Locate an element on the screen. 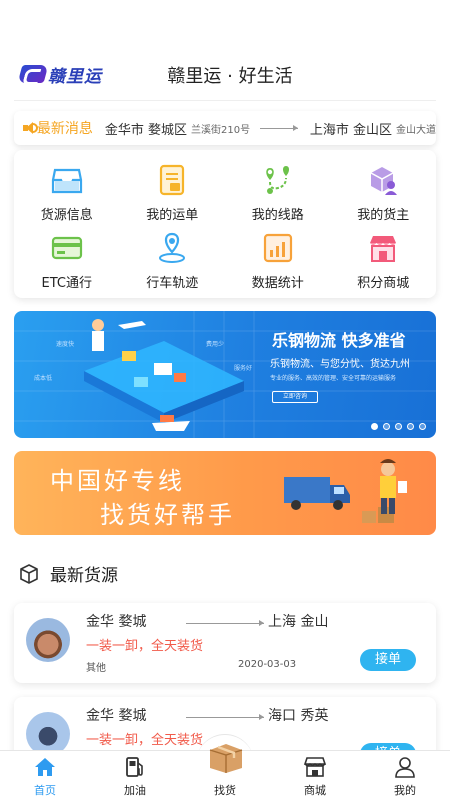 The width and height of the screenshot is (450, 800). news-label: 最新消息 is located at coordinates (64, 129).